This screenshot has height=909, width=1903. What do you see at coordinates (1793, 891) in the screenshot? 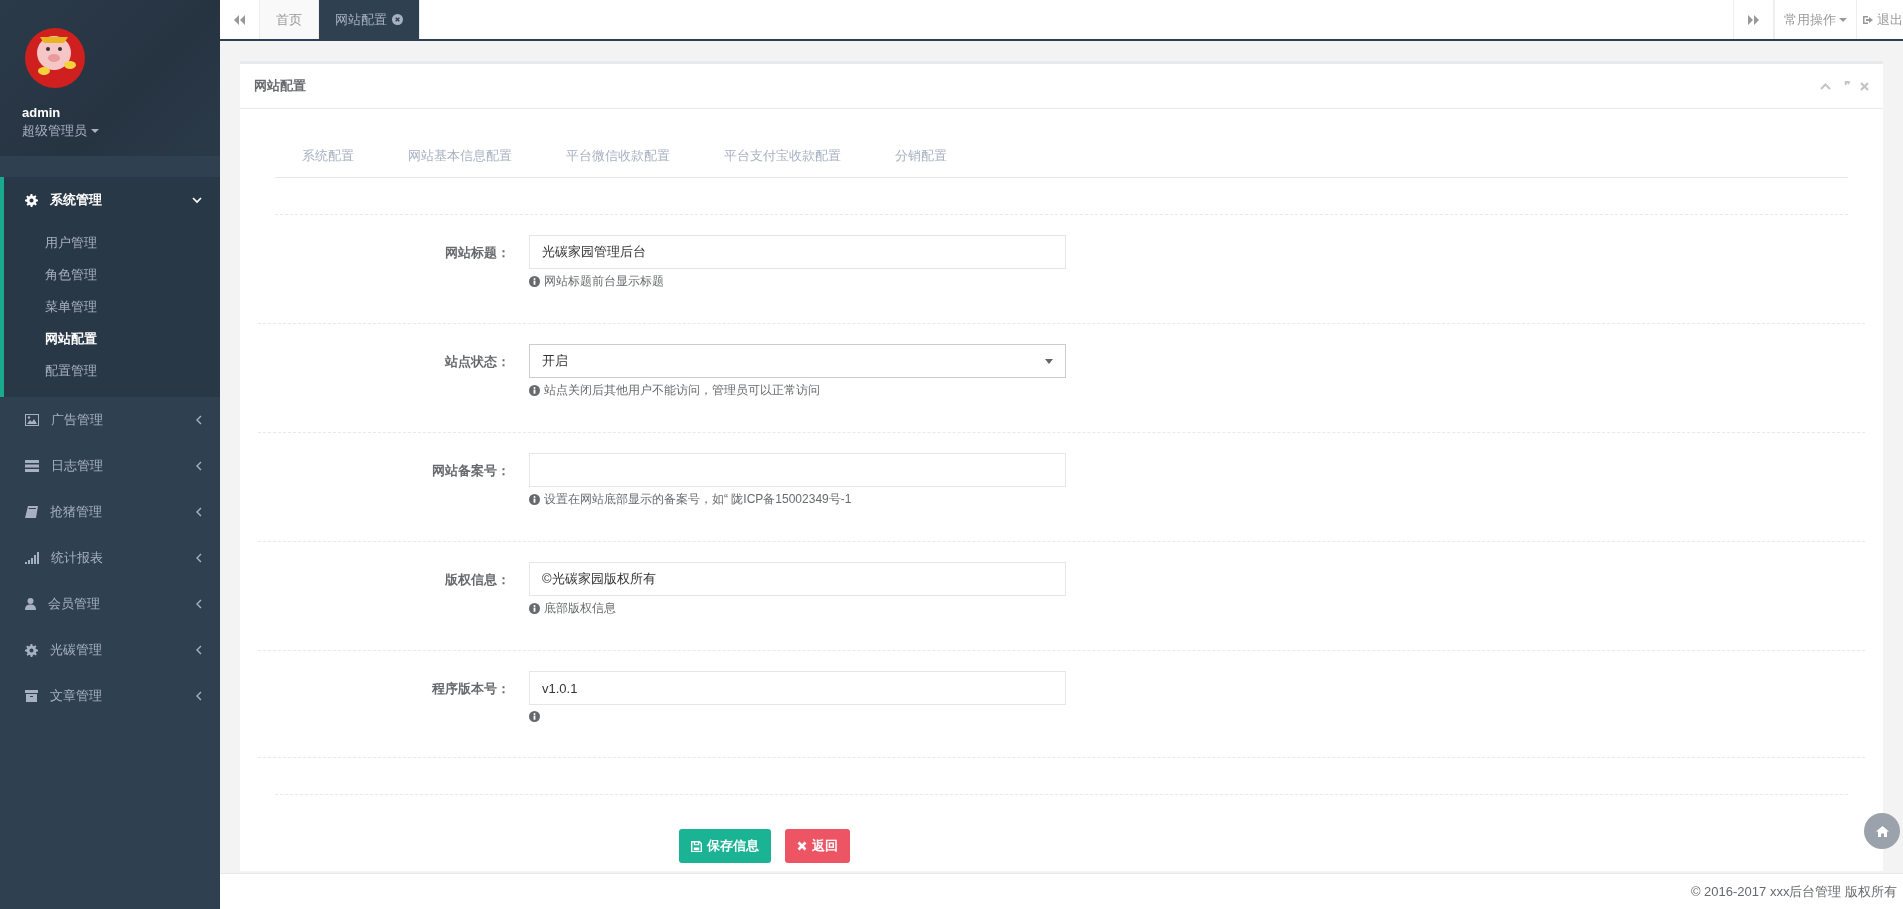
I see `footer-copyright: © 2016-2017 xxx后台管理 版权所有` at bounding box center [1793, 891].